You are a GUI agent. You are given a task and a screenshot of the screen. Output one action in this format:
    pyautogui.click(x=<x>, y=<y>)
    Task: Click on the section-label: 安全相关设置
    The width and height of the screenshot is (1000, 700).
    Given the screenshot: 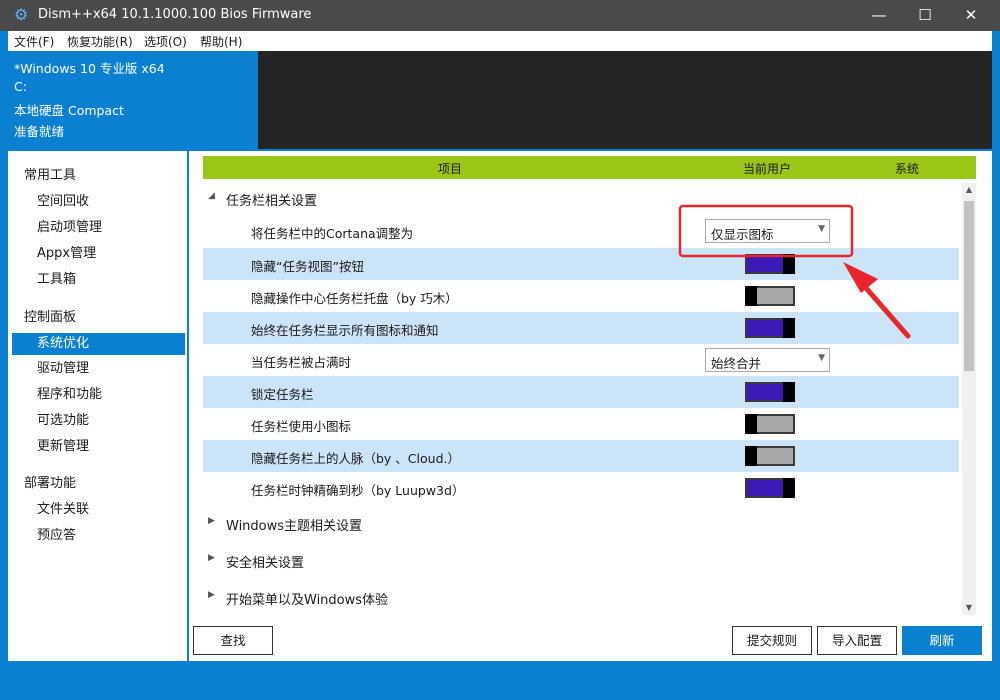 What is the action you would take?
    pyautogui.click(x=265, y=563)
    